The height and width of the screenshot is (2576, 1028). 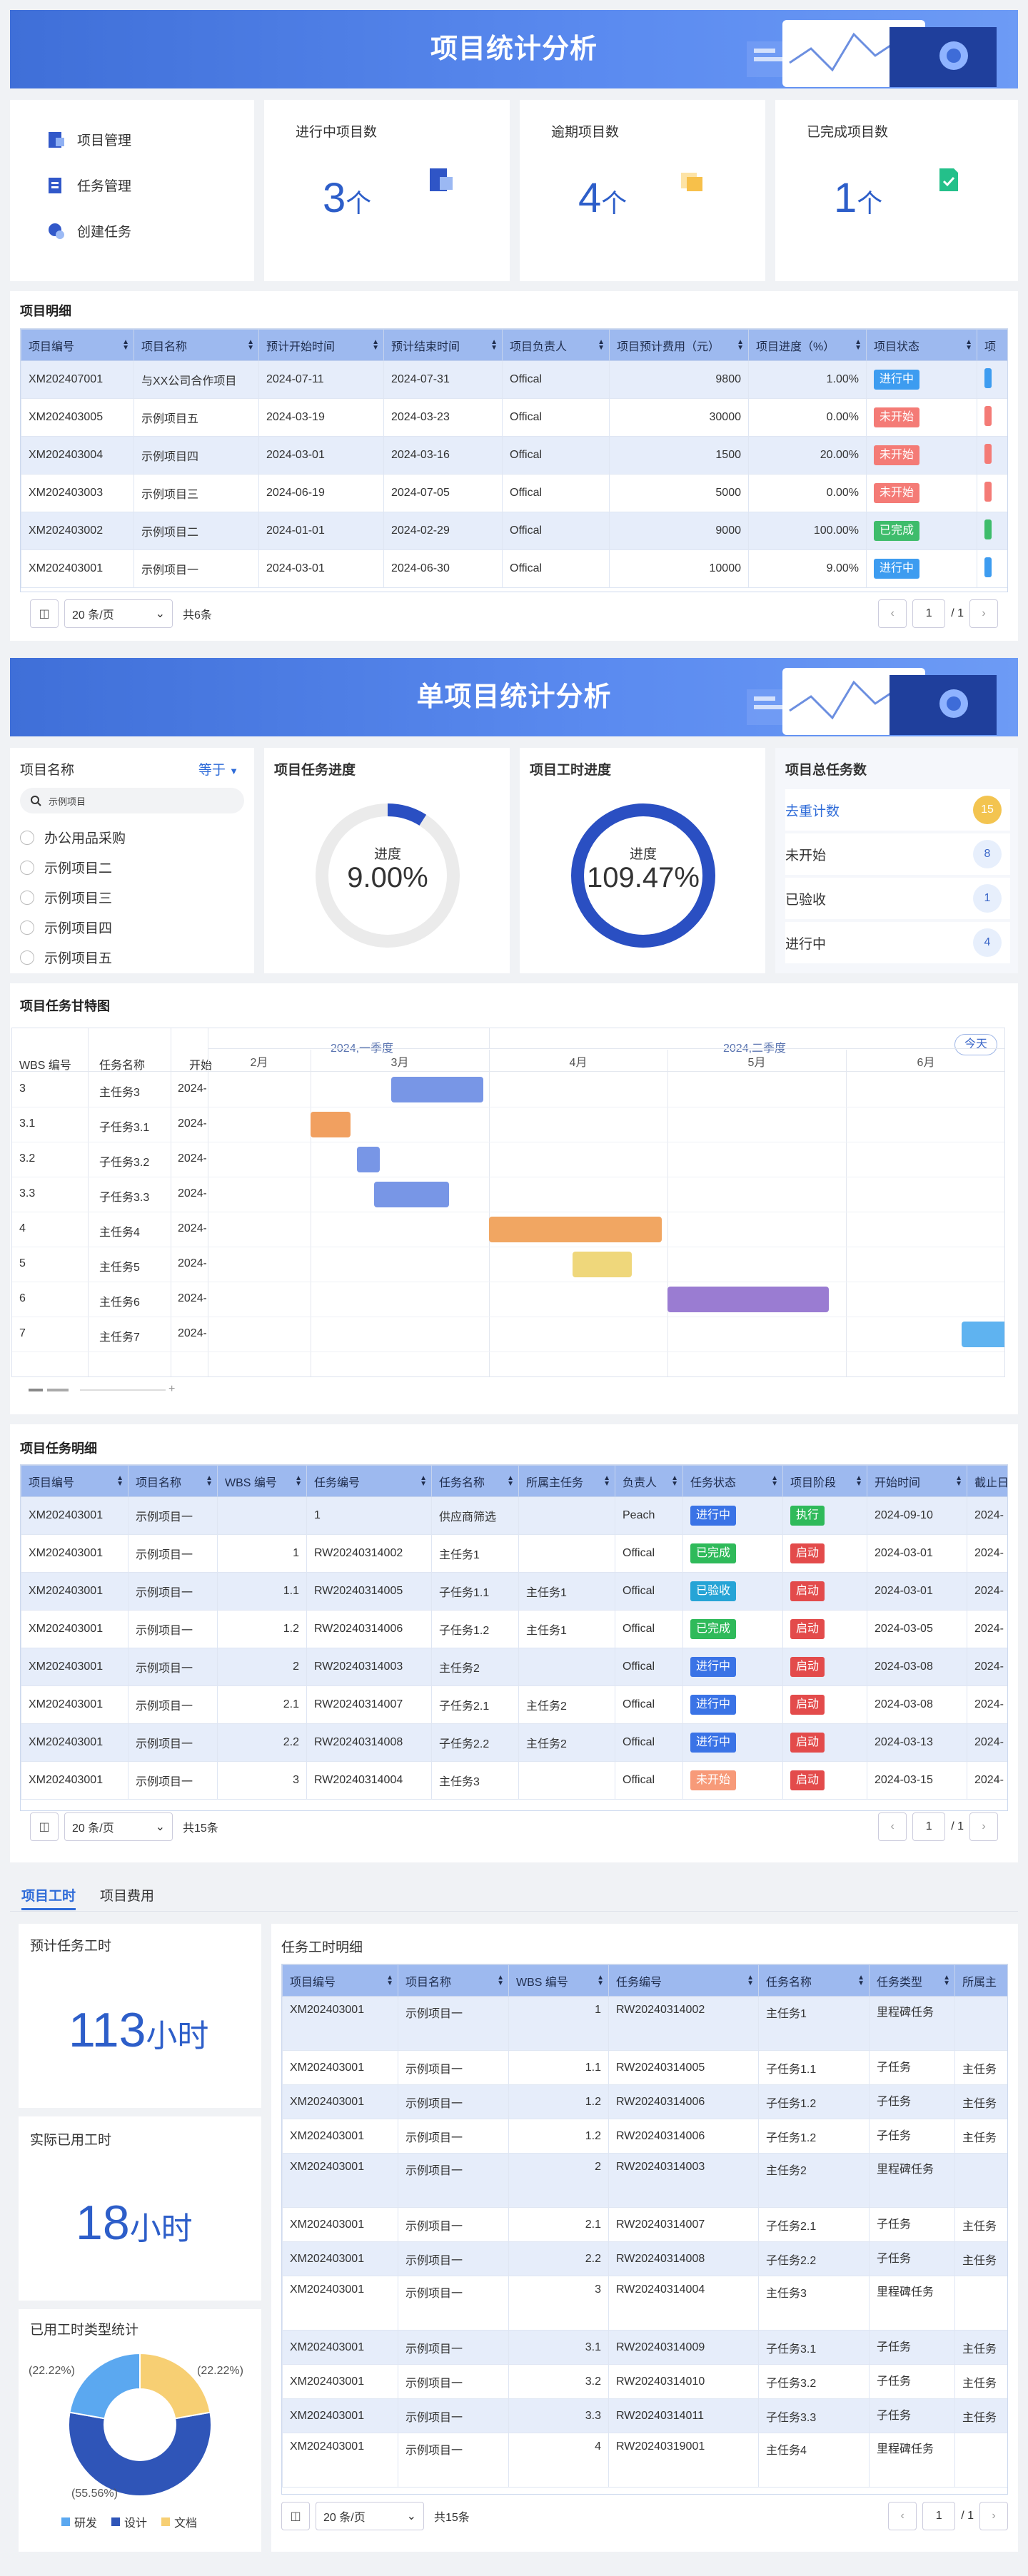 I want to click on table-row: XM202403001 示例项目一 3 RW20240314004 主任务3 里程碑任务, so click(x=644, y=2303).